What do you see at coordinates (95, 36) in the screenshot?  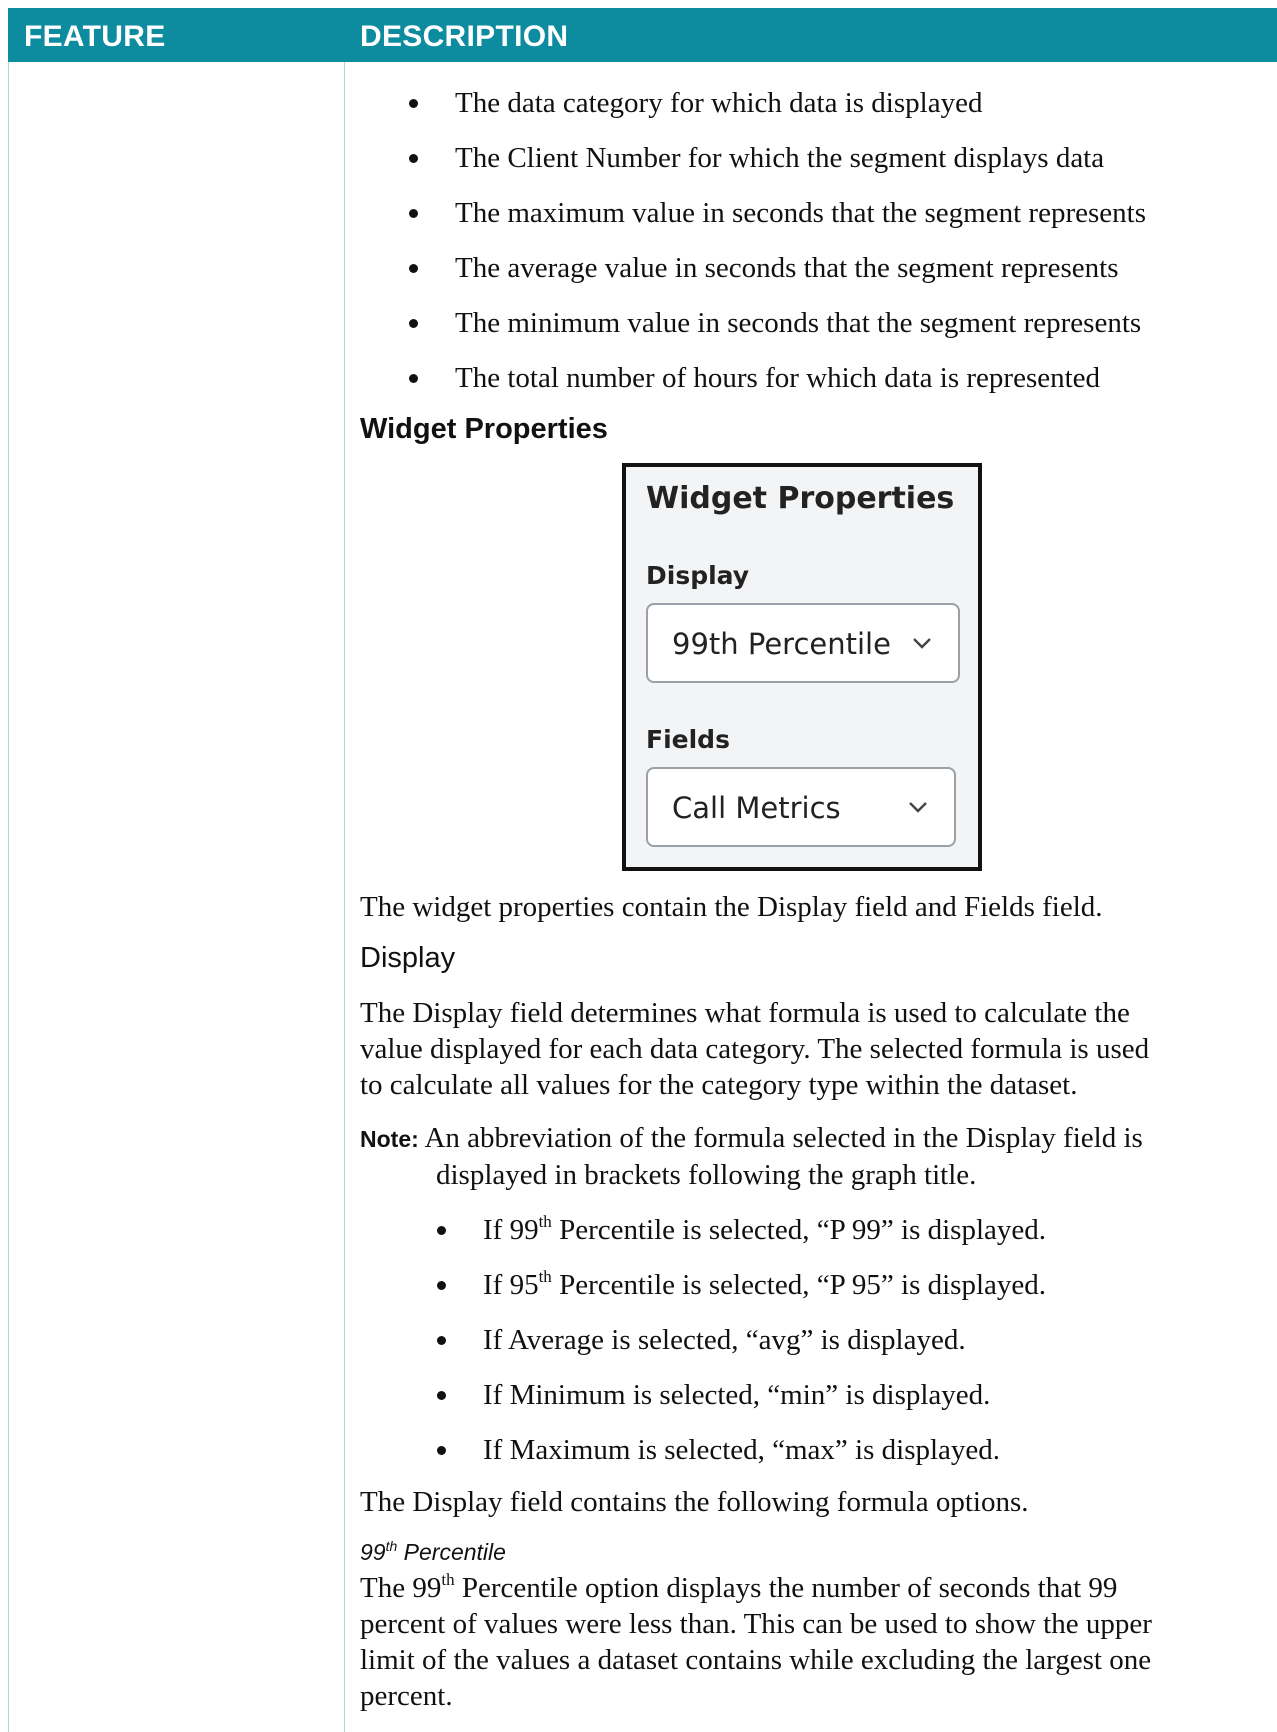 I see `header-feature: FEATURE` at bounding box center [95, 36].